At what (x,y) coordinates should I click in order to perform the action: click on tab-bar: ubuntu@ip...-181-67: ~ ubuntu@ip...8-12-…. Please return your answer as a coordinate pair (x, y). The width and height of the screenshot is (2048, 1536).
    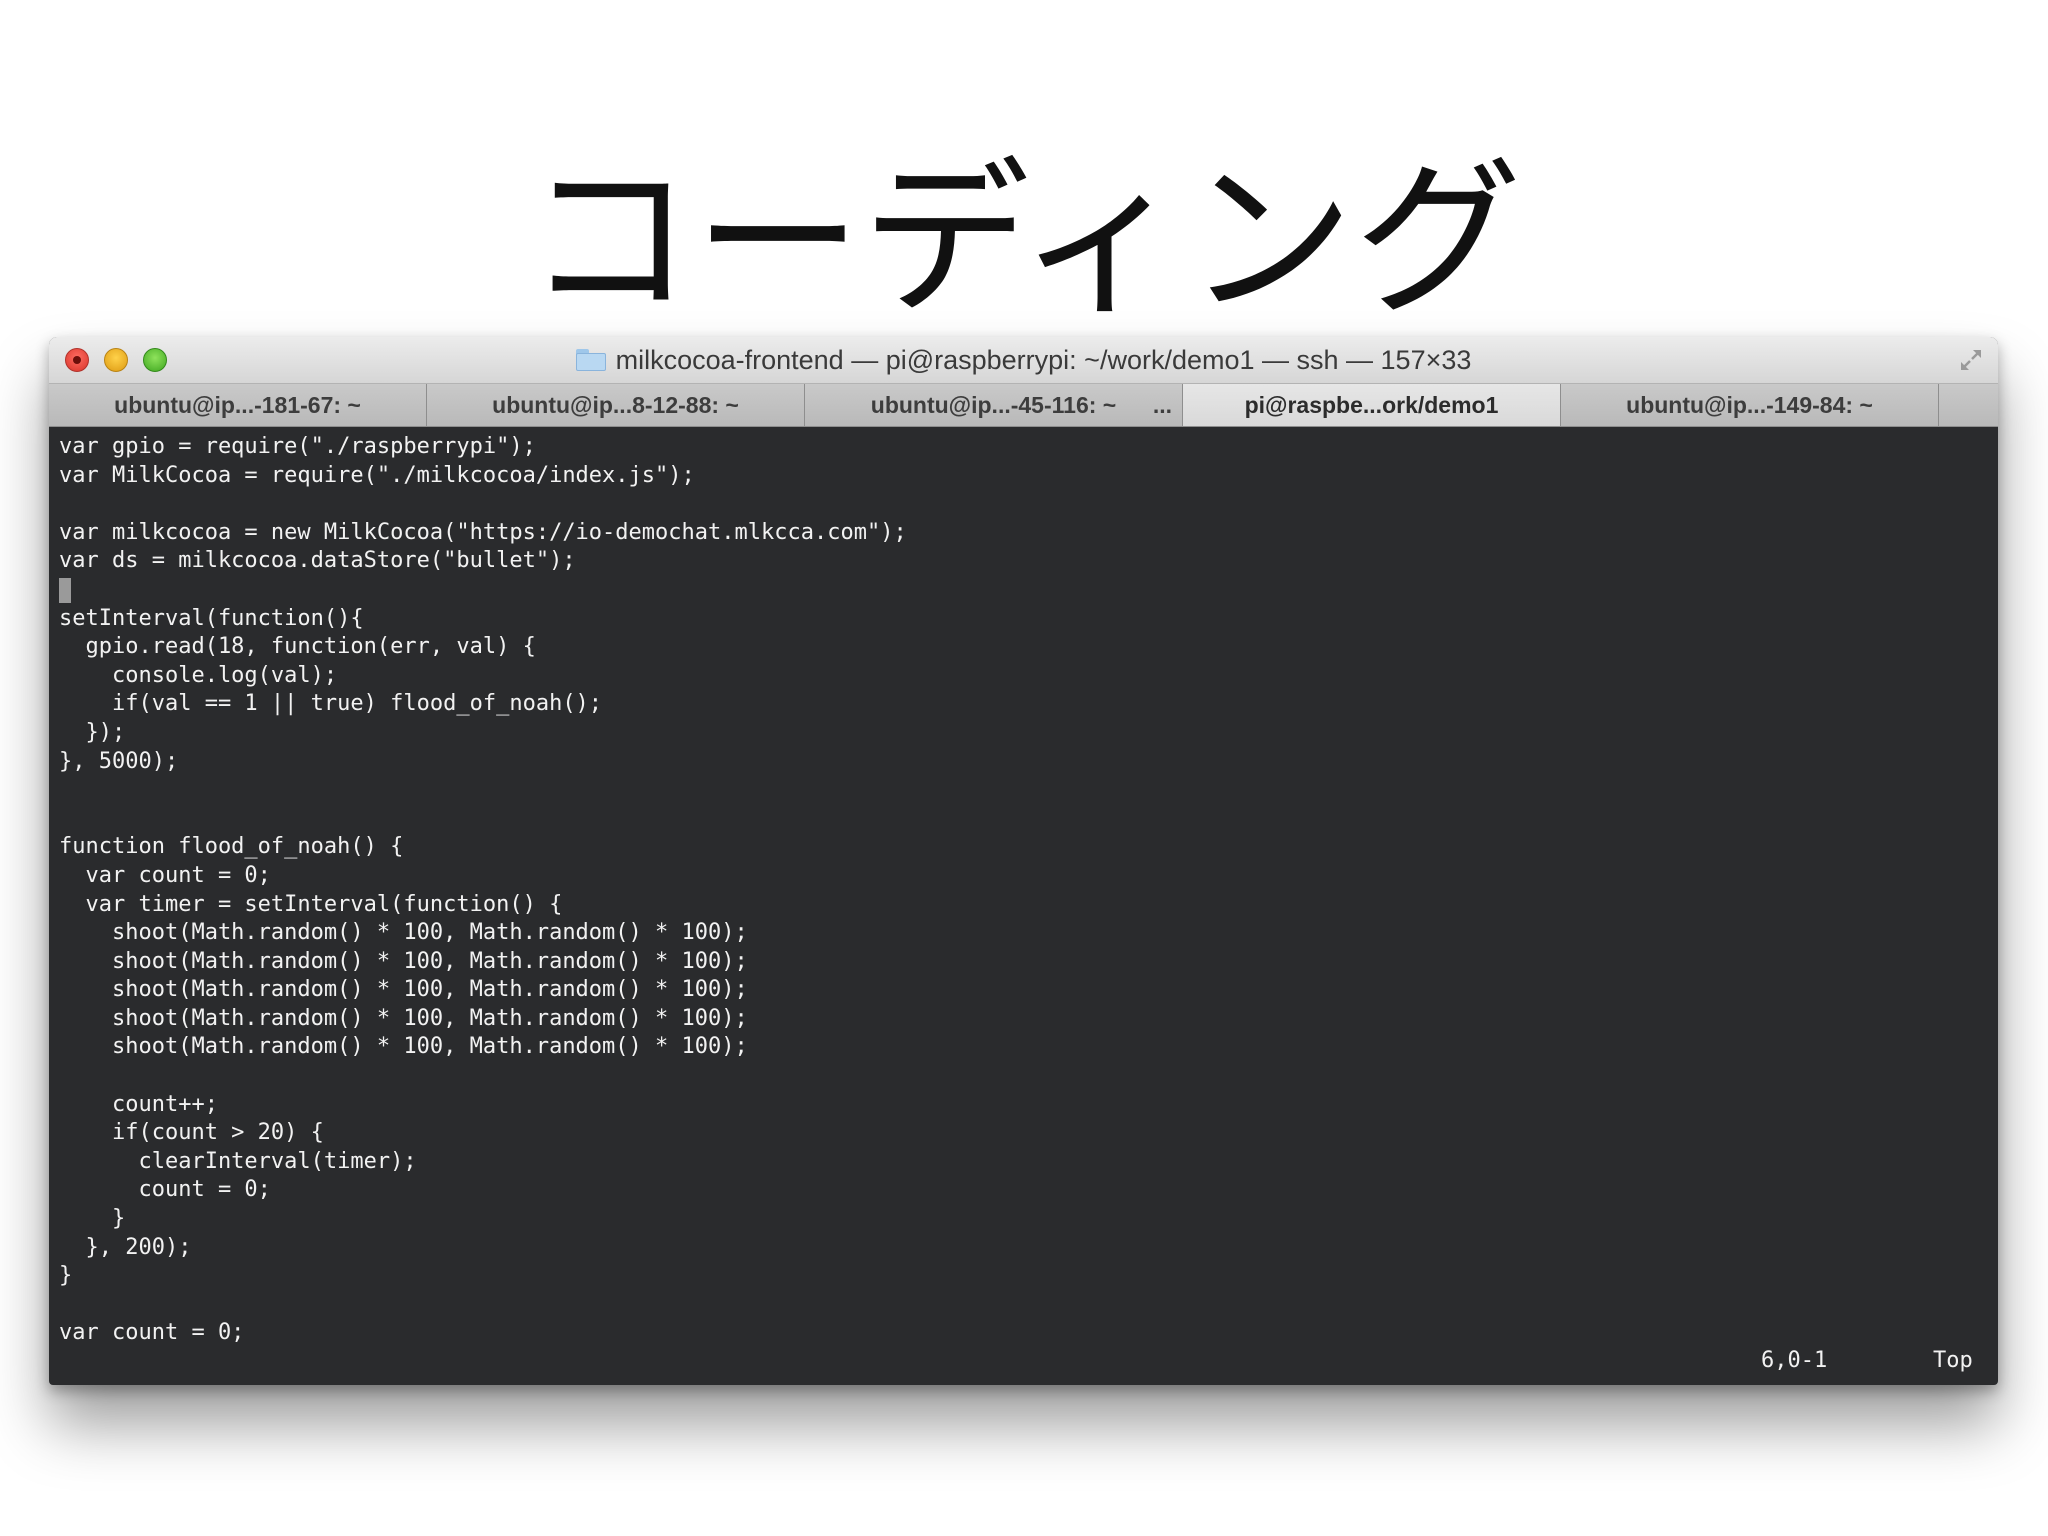
    Looking at the image, I should click on (1023, 405).